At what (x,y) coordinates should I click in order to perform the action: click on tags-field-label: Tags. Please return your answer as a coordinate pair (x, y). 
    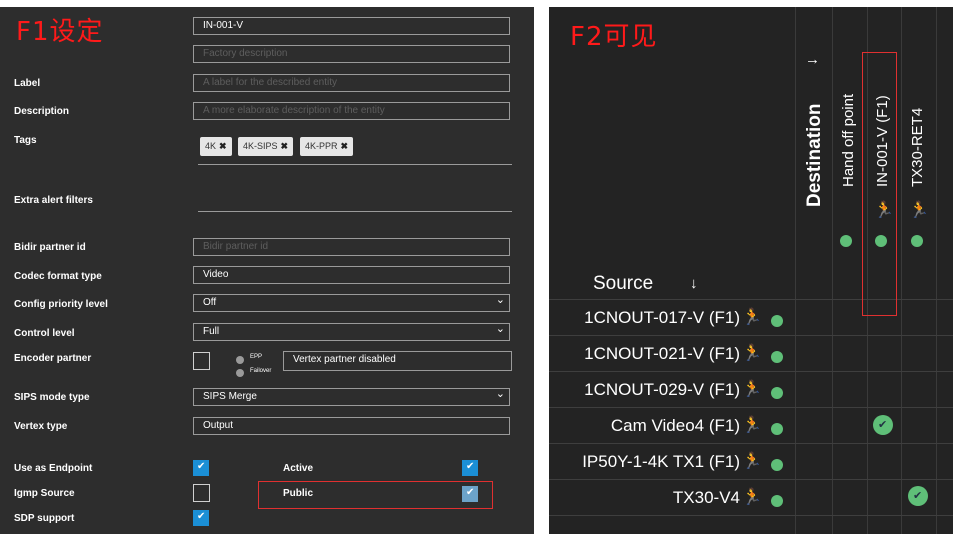
    Looking at the image, I should click on (25, 140).